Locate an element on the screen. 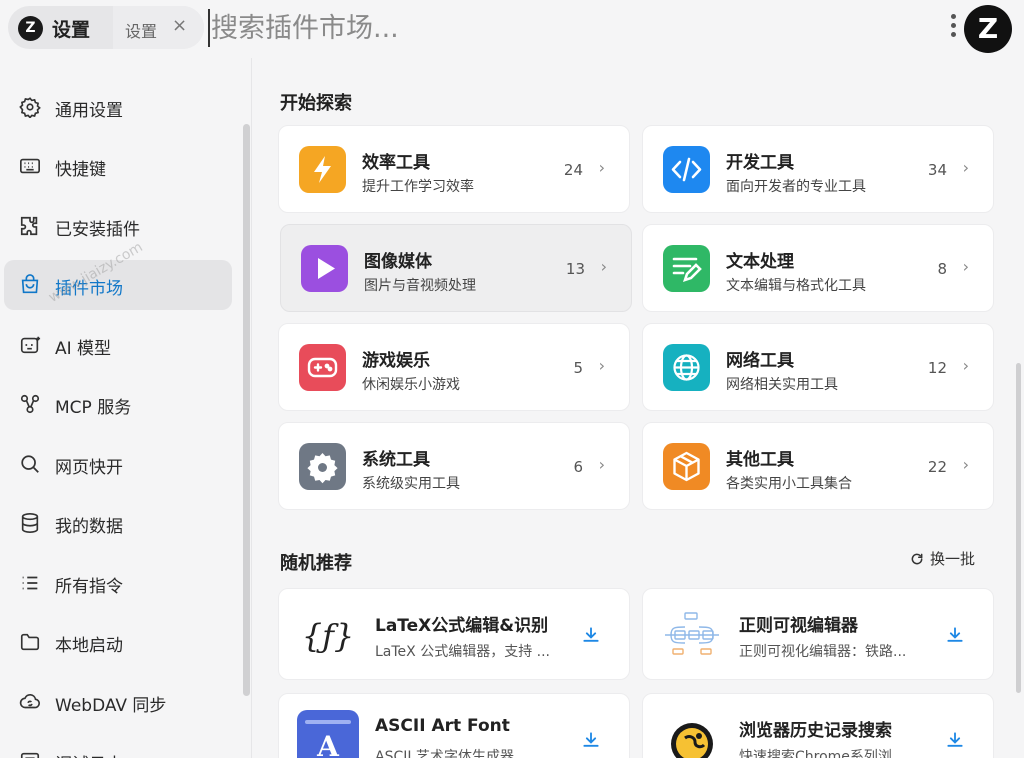 The image size is (1024, 758). category-card-other: 其他工具 各类实用小工具集合 22 › is located at coordinates (818, 466).